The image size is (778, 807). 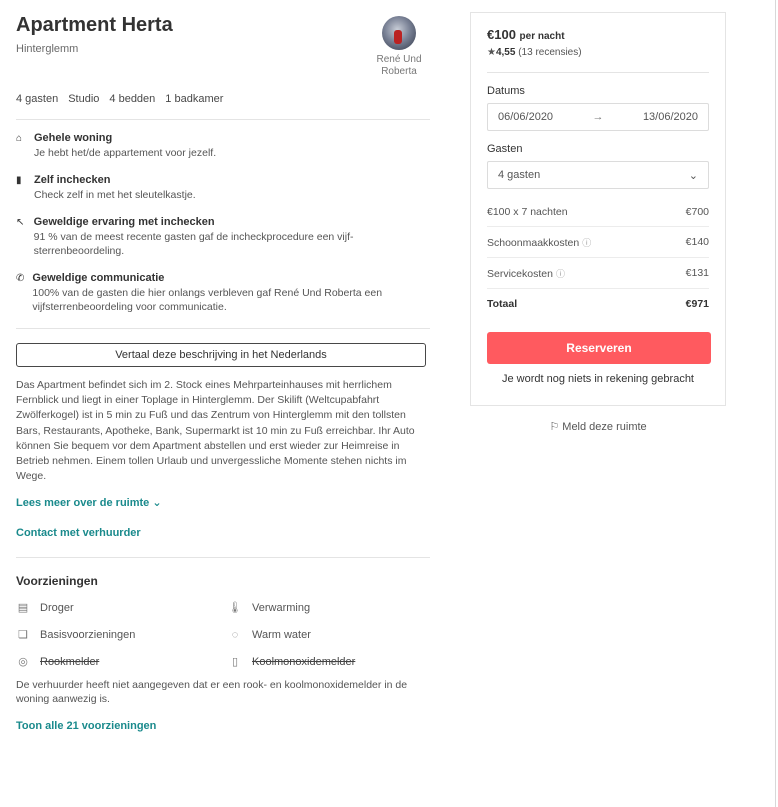 What do you see at coordinates (20, 278) in the screenshot?
I see `phone-icon: ✆` at bounding box center [20, 278].